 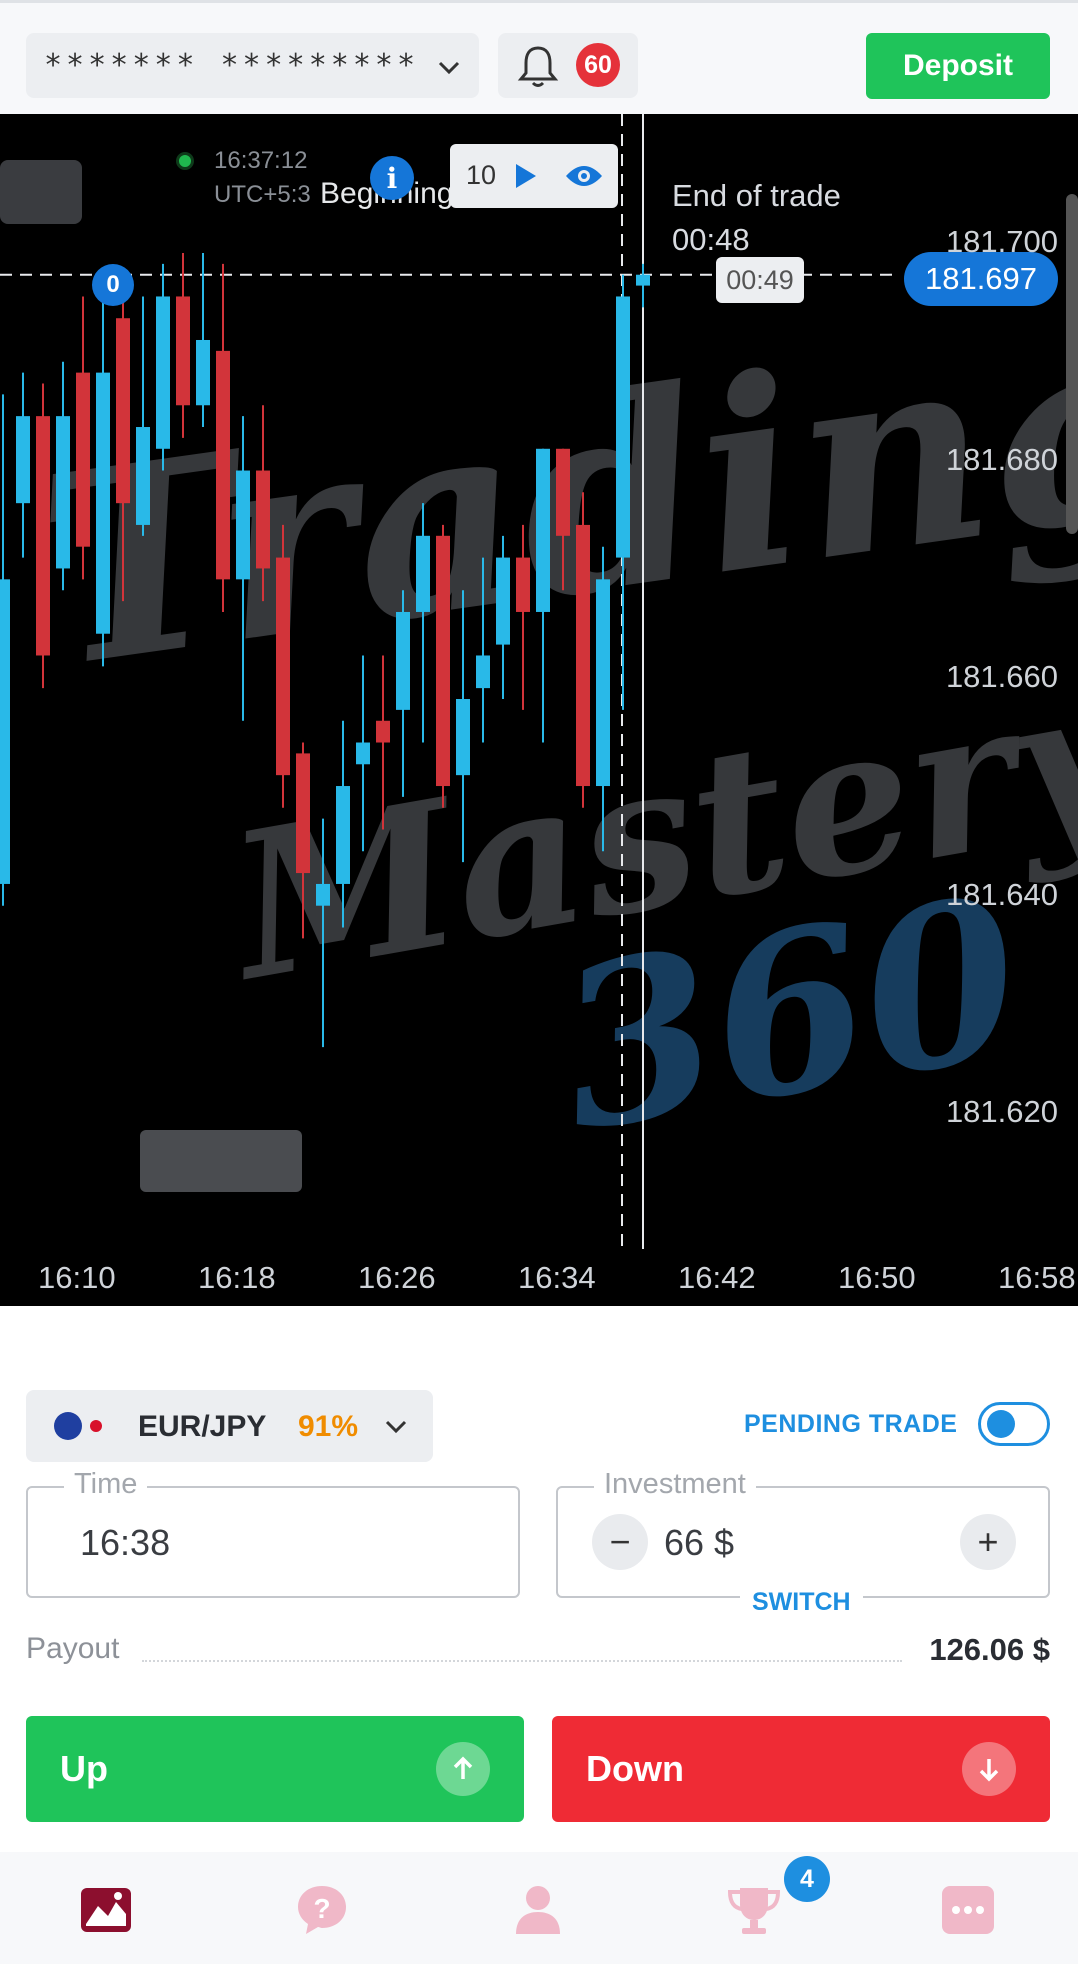 I want to click on y-tick-label: 181.640, so click(x=1001, y=894).